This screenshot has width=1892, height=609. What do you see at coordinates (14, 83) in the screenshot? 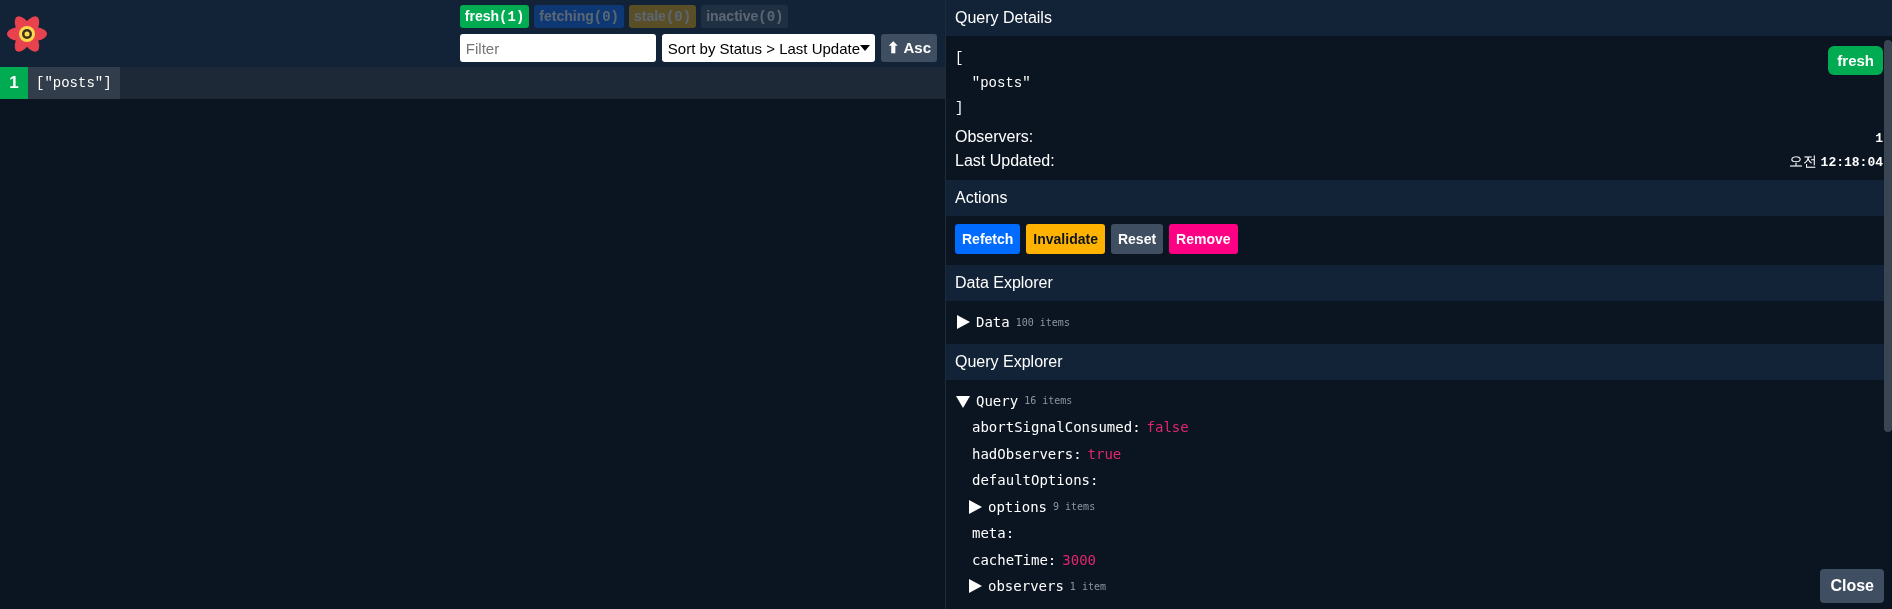
I see `observer-count: 1` at bounding box center [14, 83].